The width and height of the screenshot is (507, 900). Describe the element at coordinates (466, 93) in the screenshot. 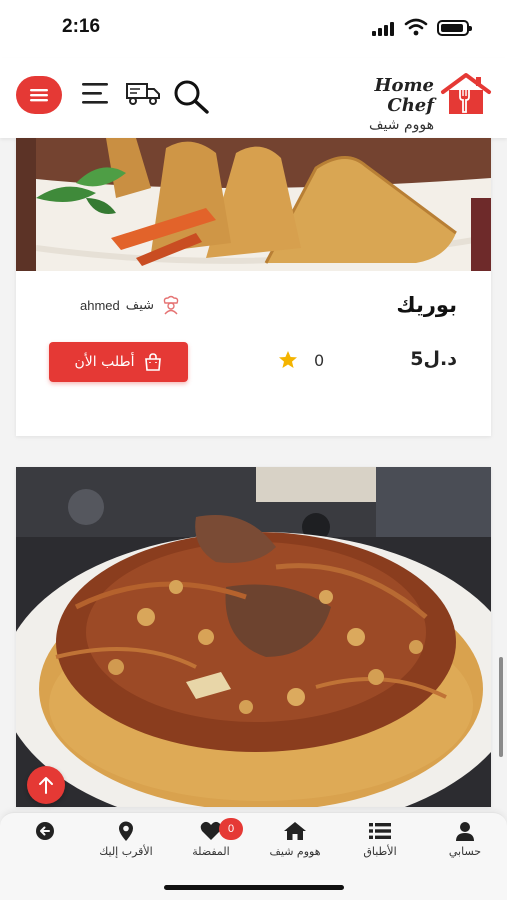

I see `logo-house-icon` at that location.